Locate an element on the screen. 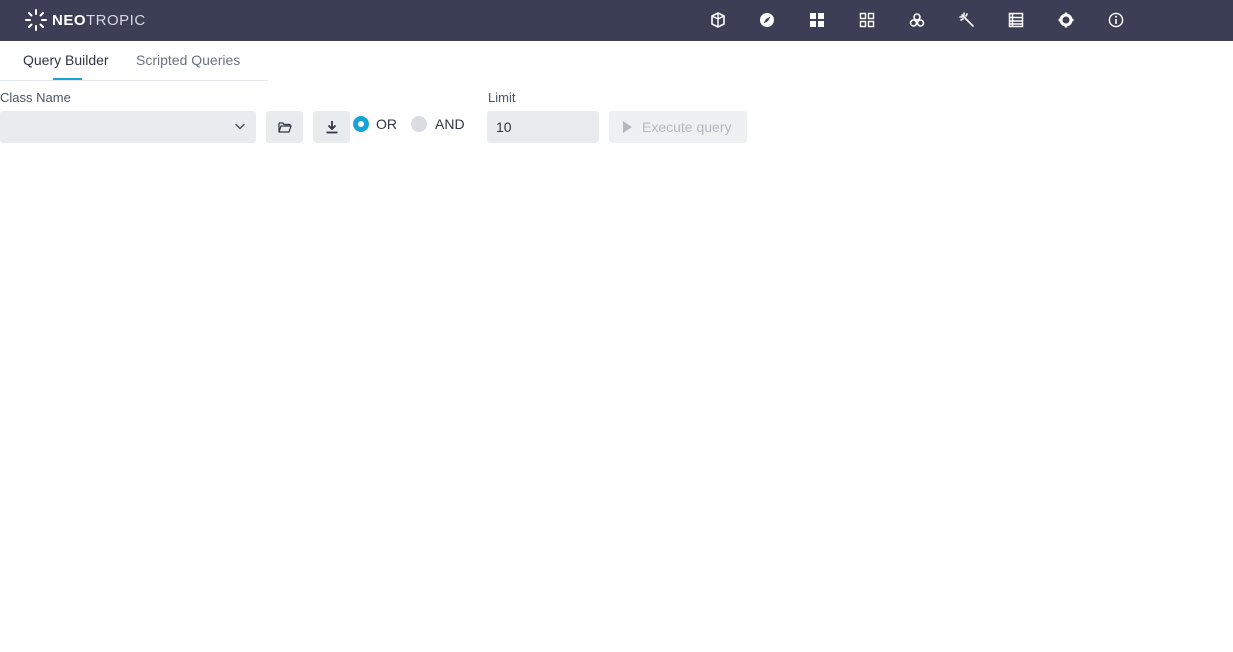 This screenshot has height=652, width=1233. folder-open-icon is located at coordinates (284, 127).